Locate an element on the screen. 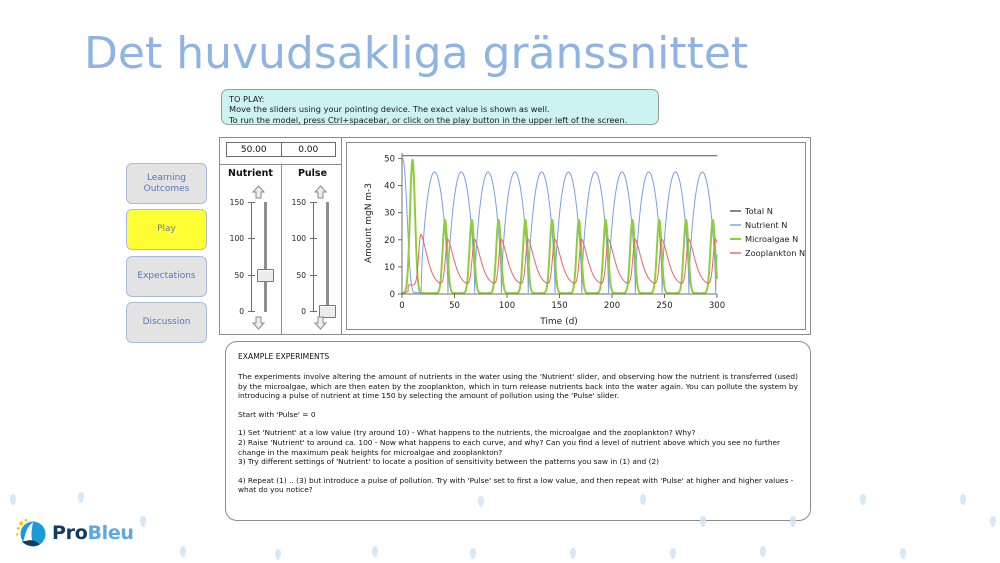  svg-text: 150 is located at coordinates (559, 306).